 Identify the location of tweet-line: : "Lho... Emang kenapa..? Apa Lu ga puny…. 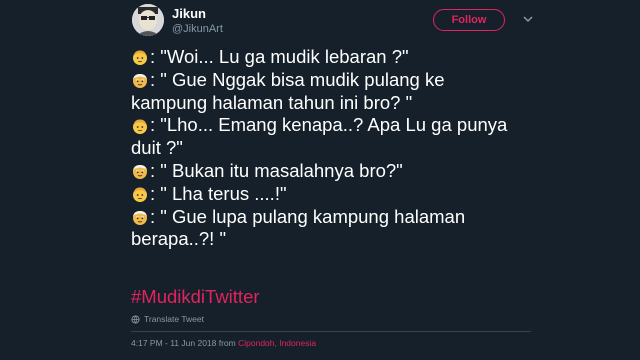
(331, 125).